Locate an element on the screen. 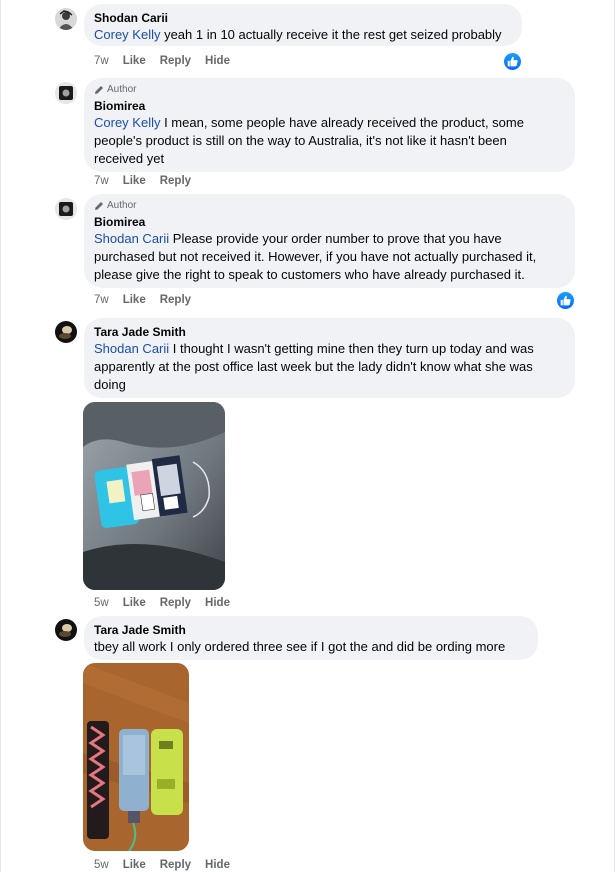 The width and height of the screenshot is (615, 872). comment-actions: 7w Like Reply Hide is located at coordinates (169, 61).